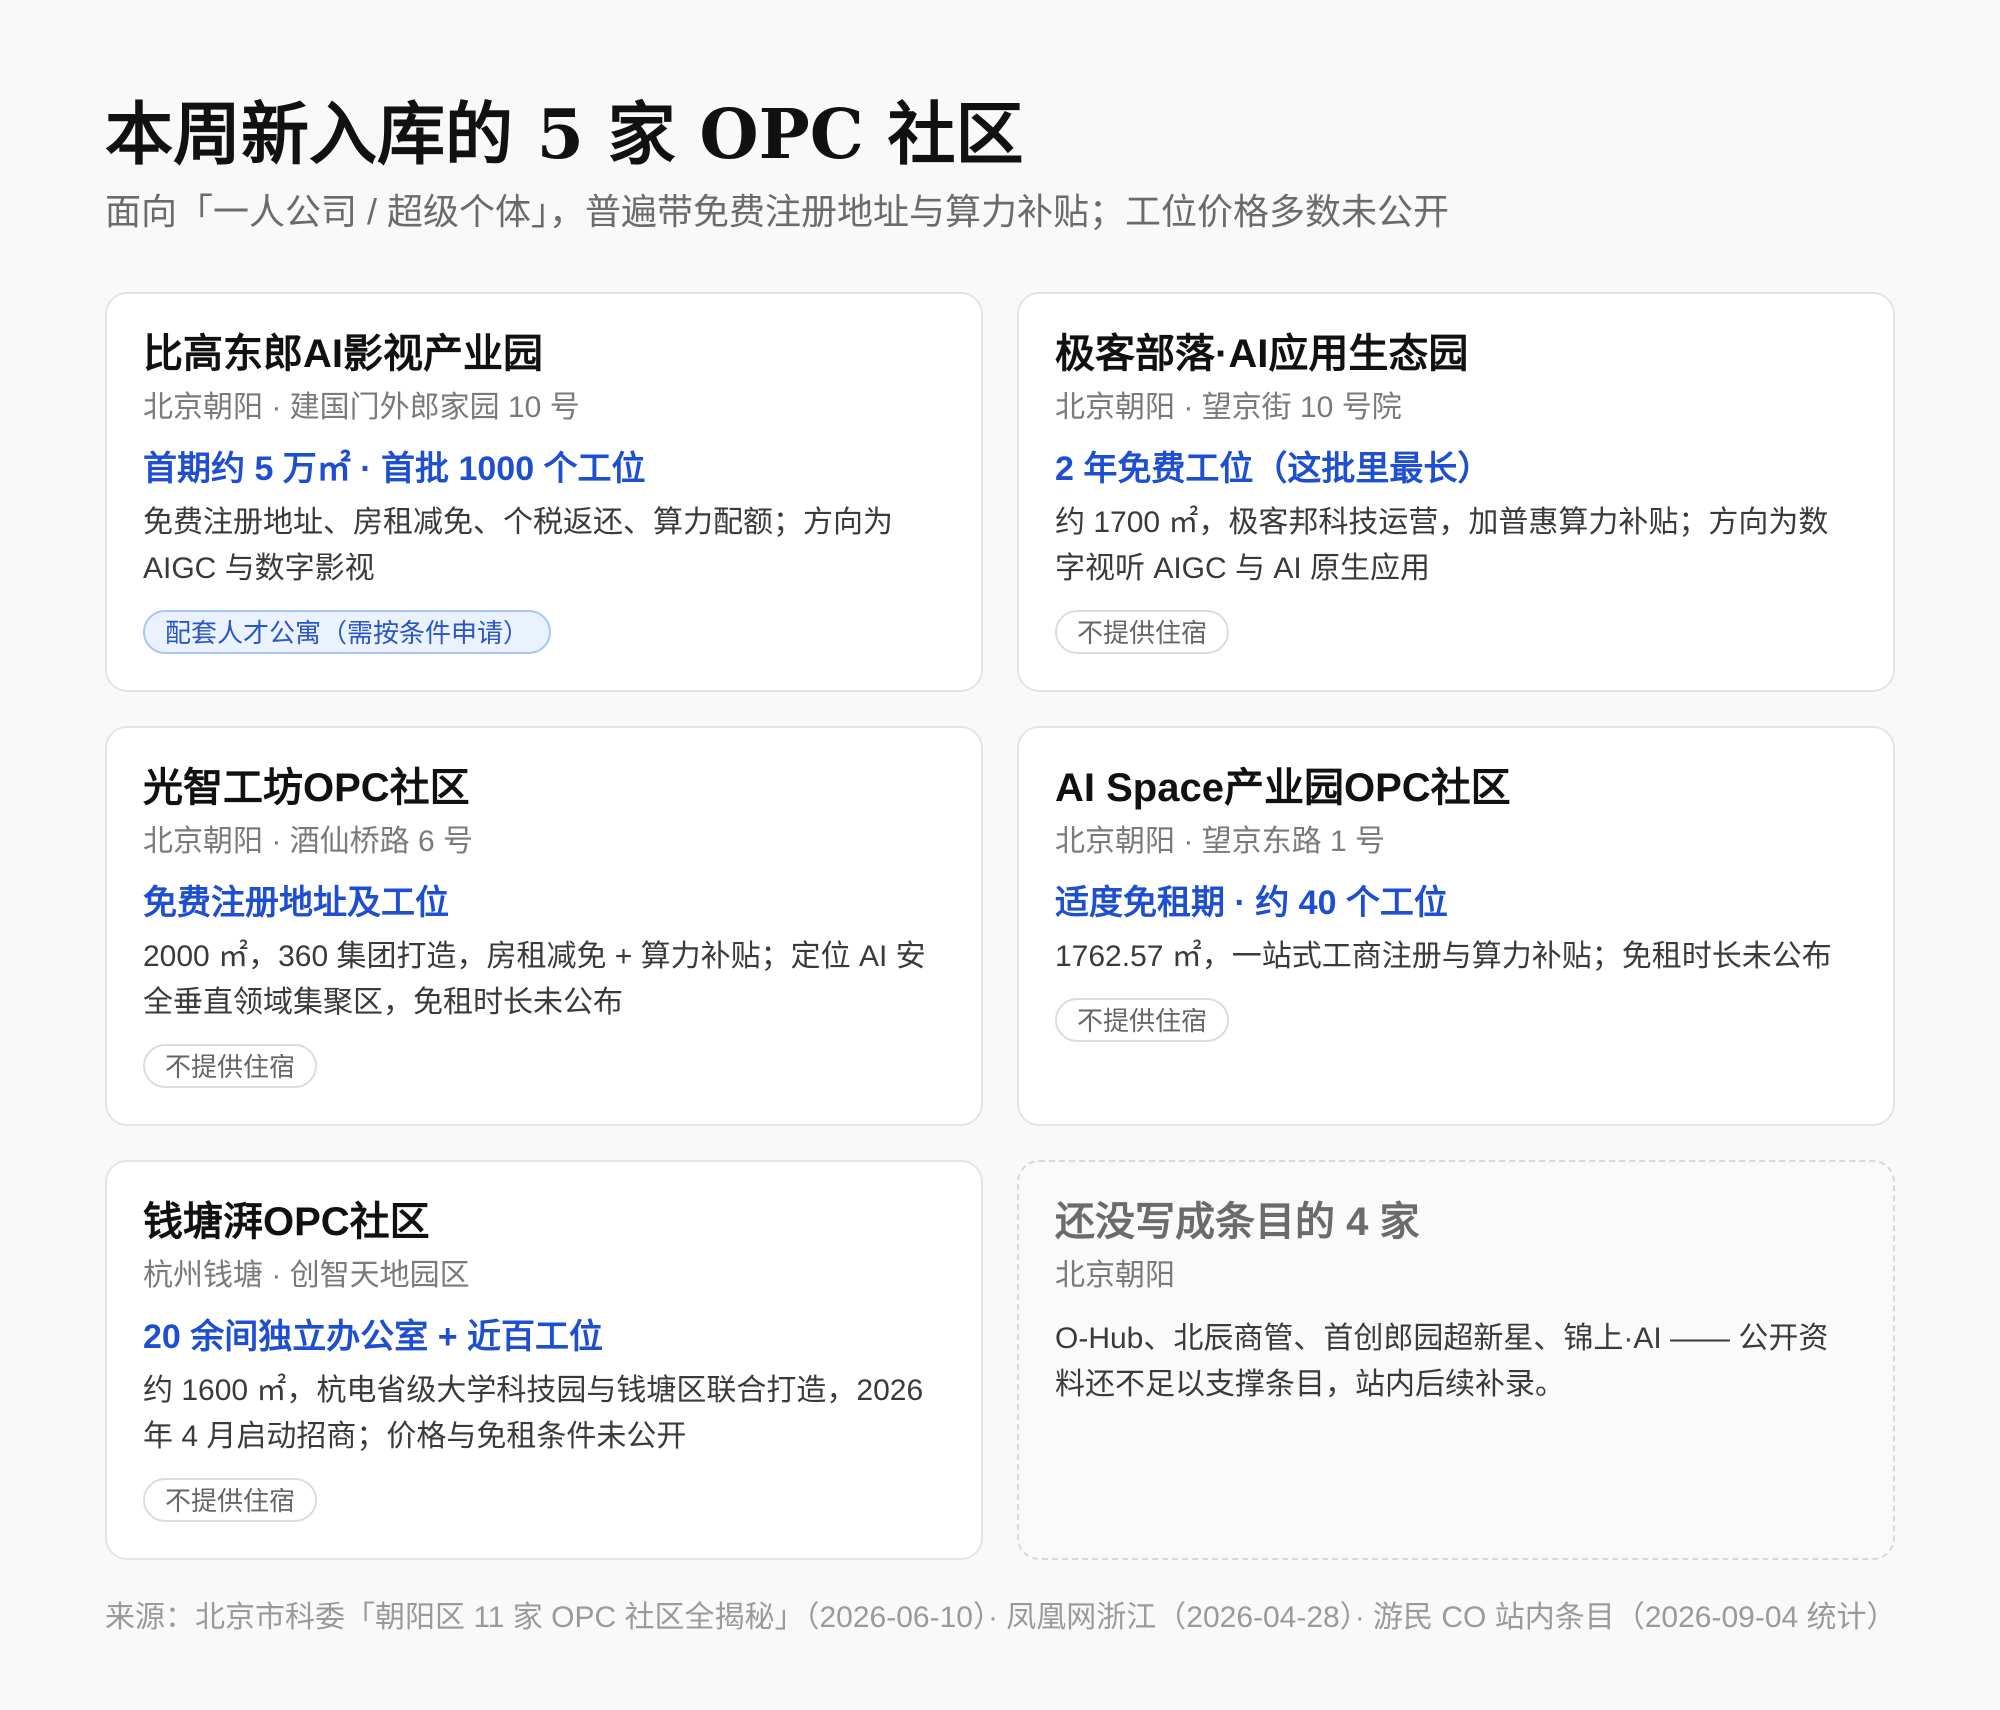 This screenshot has width=2000, height=1710. I want to click on card-title: 比高东郎AI影视产业园, so click(343, 354).